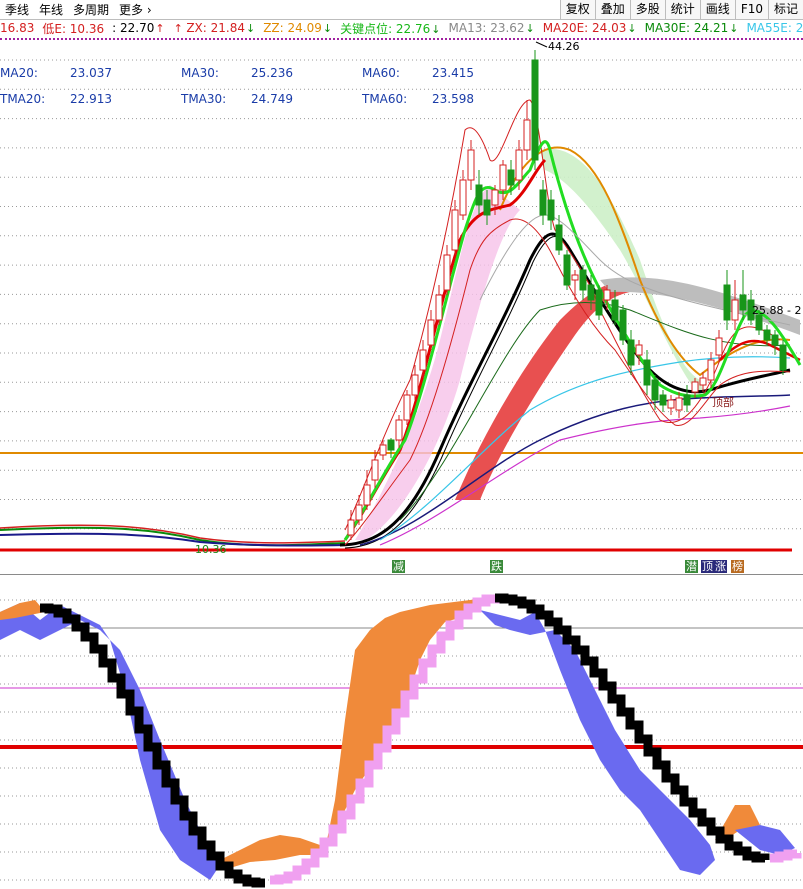 The image size is (803, 889). What do you see at coordinates (597, 742) in the screenshot?
I see `osc-blue-area-right` at bounding box center [597, 742].